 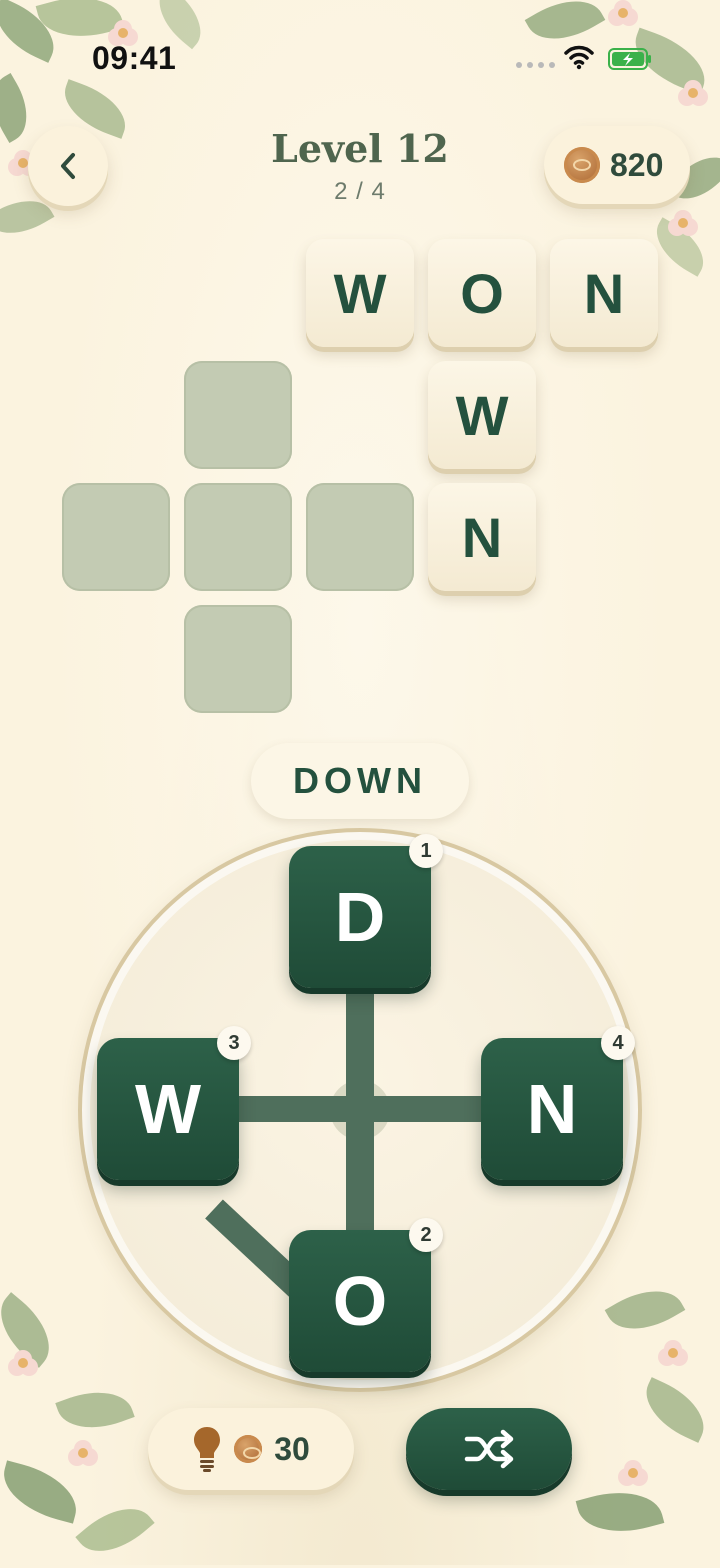 What do you see at coordinates (637, 164) in the screenshot?
I see `coin-count: 820` at bounding box center [637, 164].